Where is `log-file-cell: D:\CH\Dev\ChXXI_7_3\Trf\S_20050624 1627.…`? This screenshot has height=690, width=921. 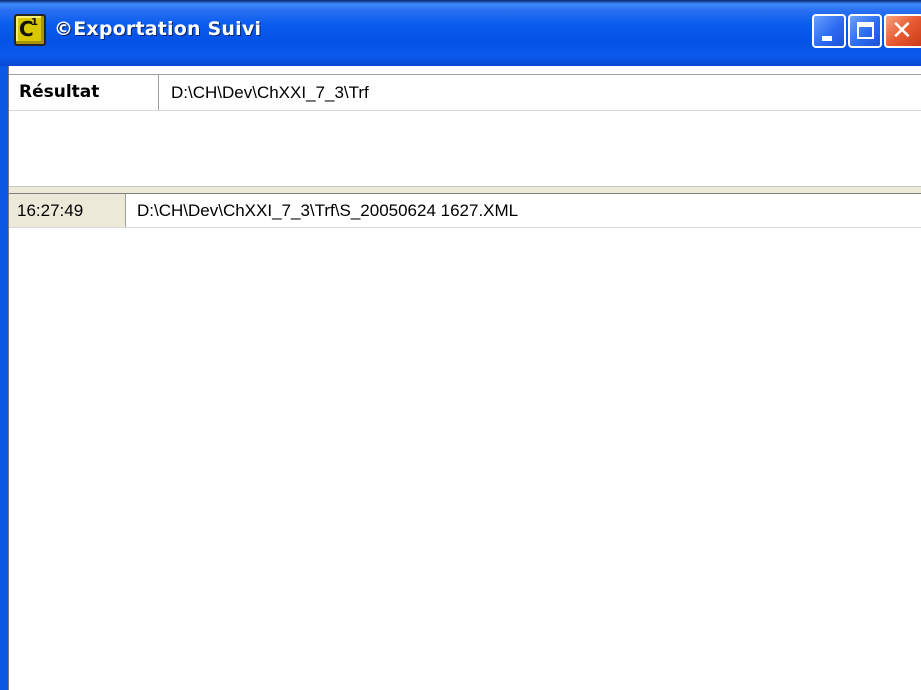
log-file-cell: D:\CH\Dev\ChXXI_7_3\Trf\S_20050624 1627.… is located at coordinates (327, 210).